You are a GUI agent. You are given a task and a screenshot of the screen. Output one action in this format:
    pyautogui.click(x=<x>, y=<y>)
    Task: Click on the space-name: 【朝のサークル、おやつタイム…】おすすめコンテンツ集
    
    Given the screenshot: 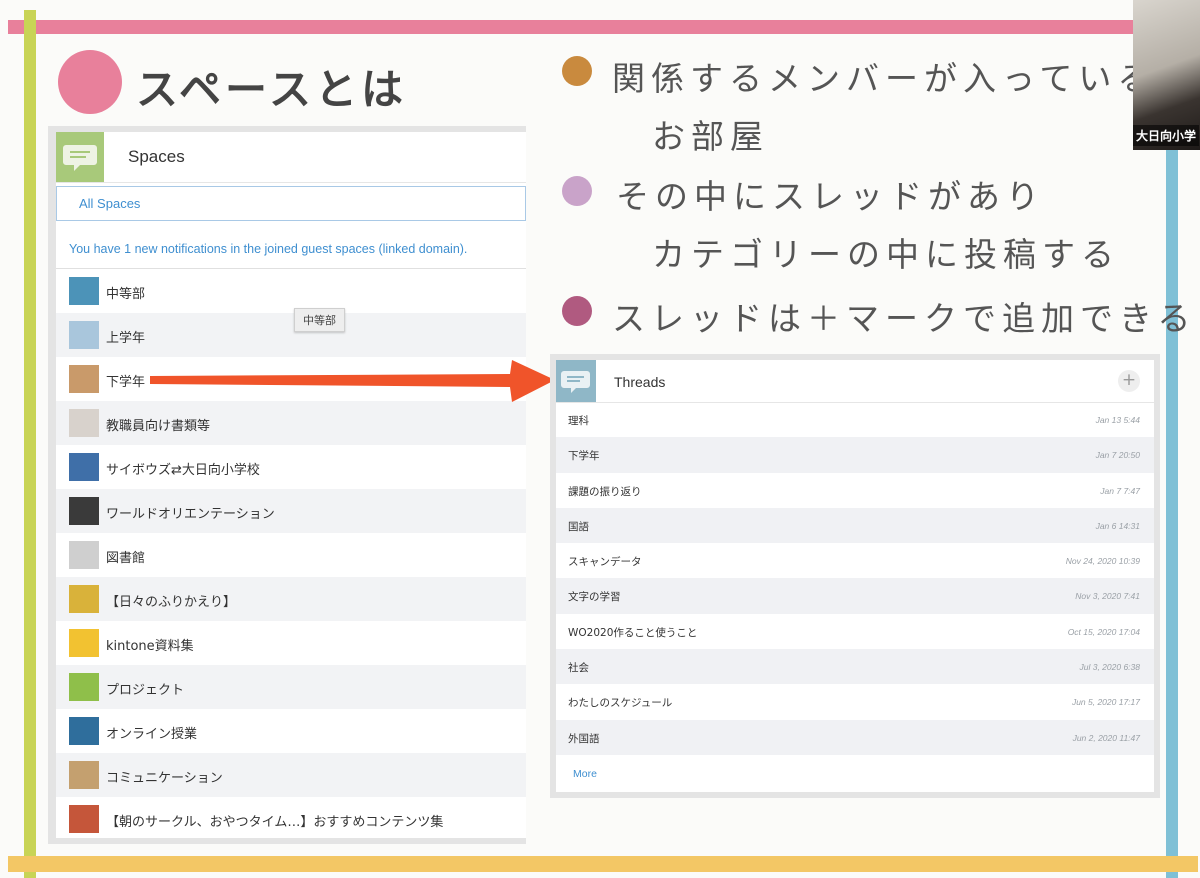 What is the action you would take?
    pyautogui.click(x=274, y=820)
    